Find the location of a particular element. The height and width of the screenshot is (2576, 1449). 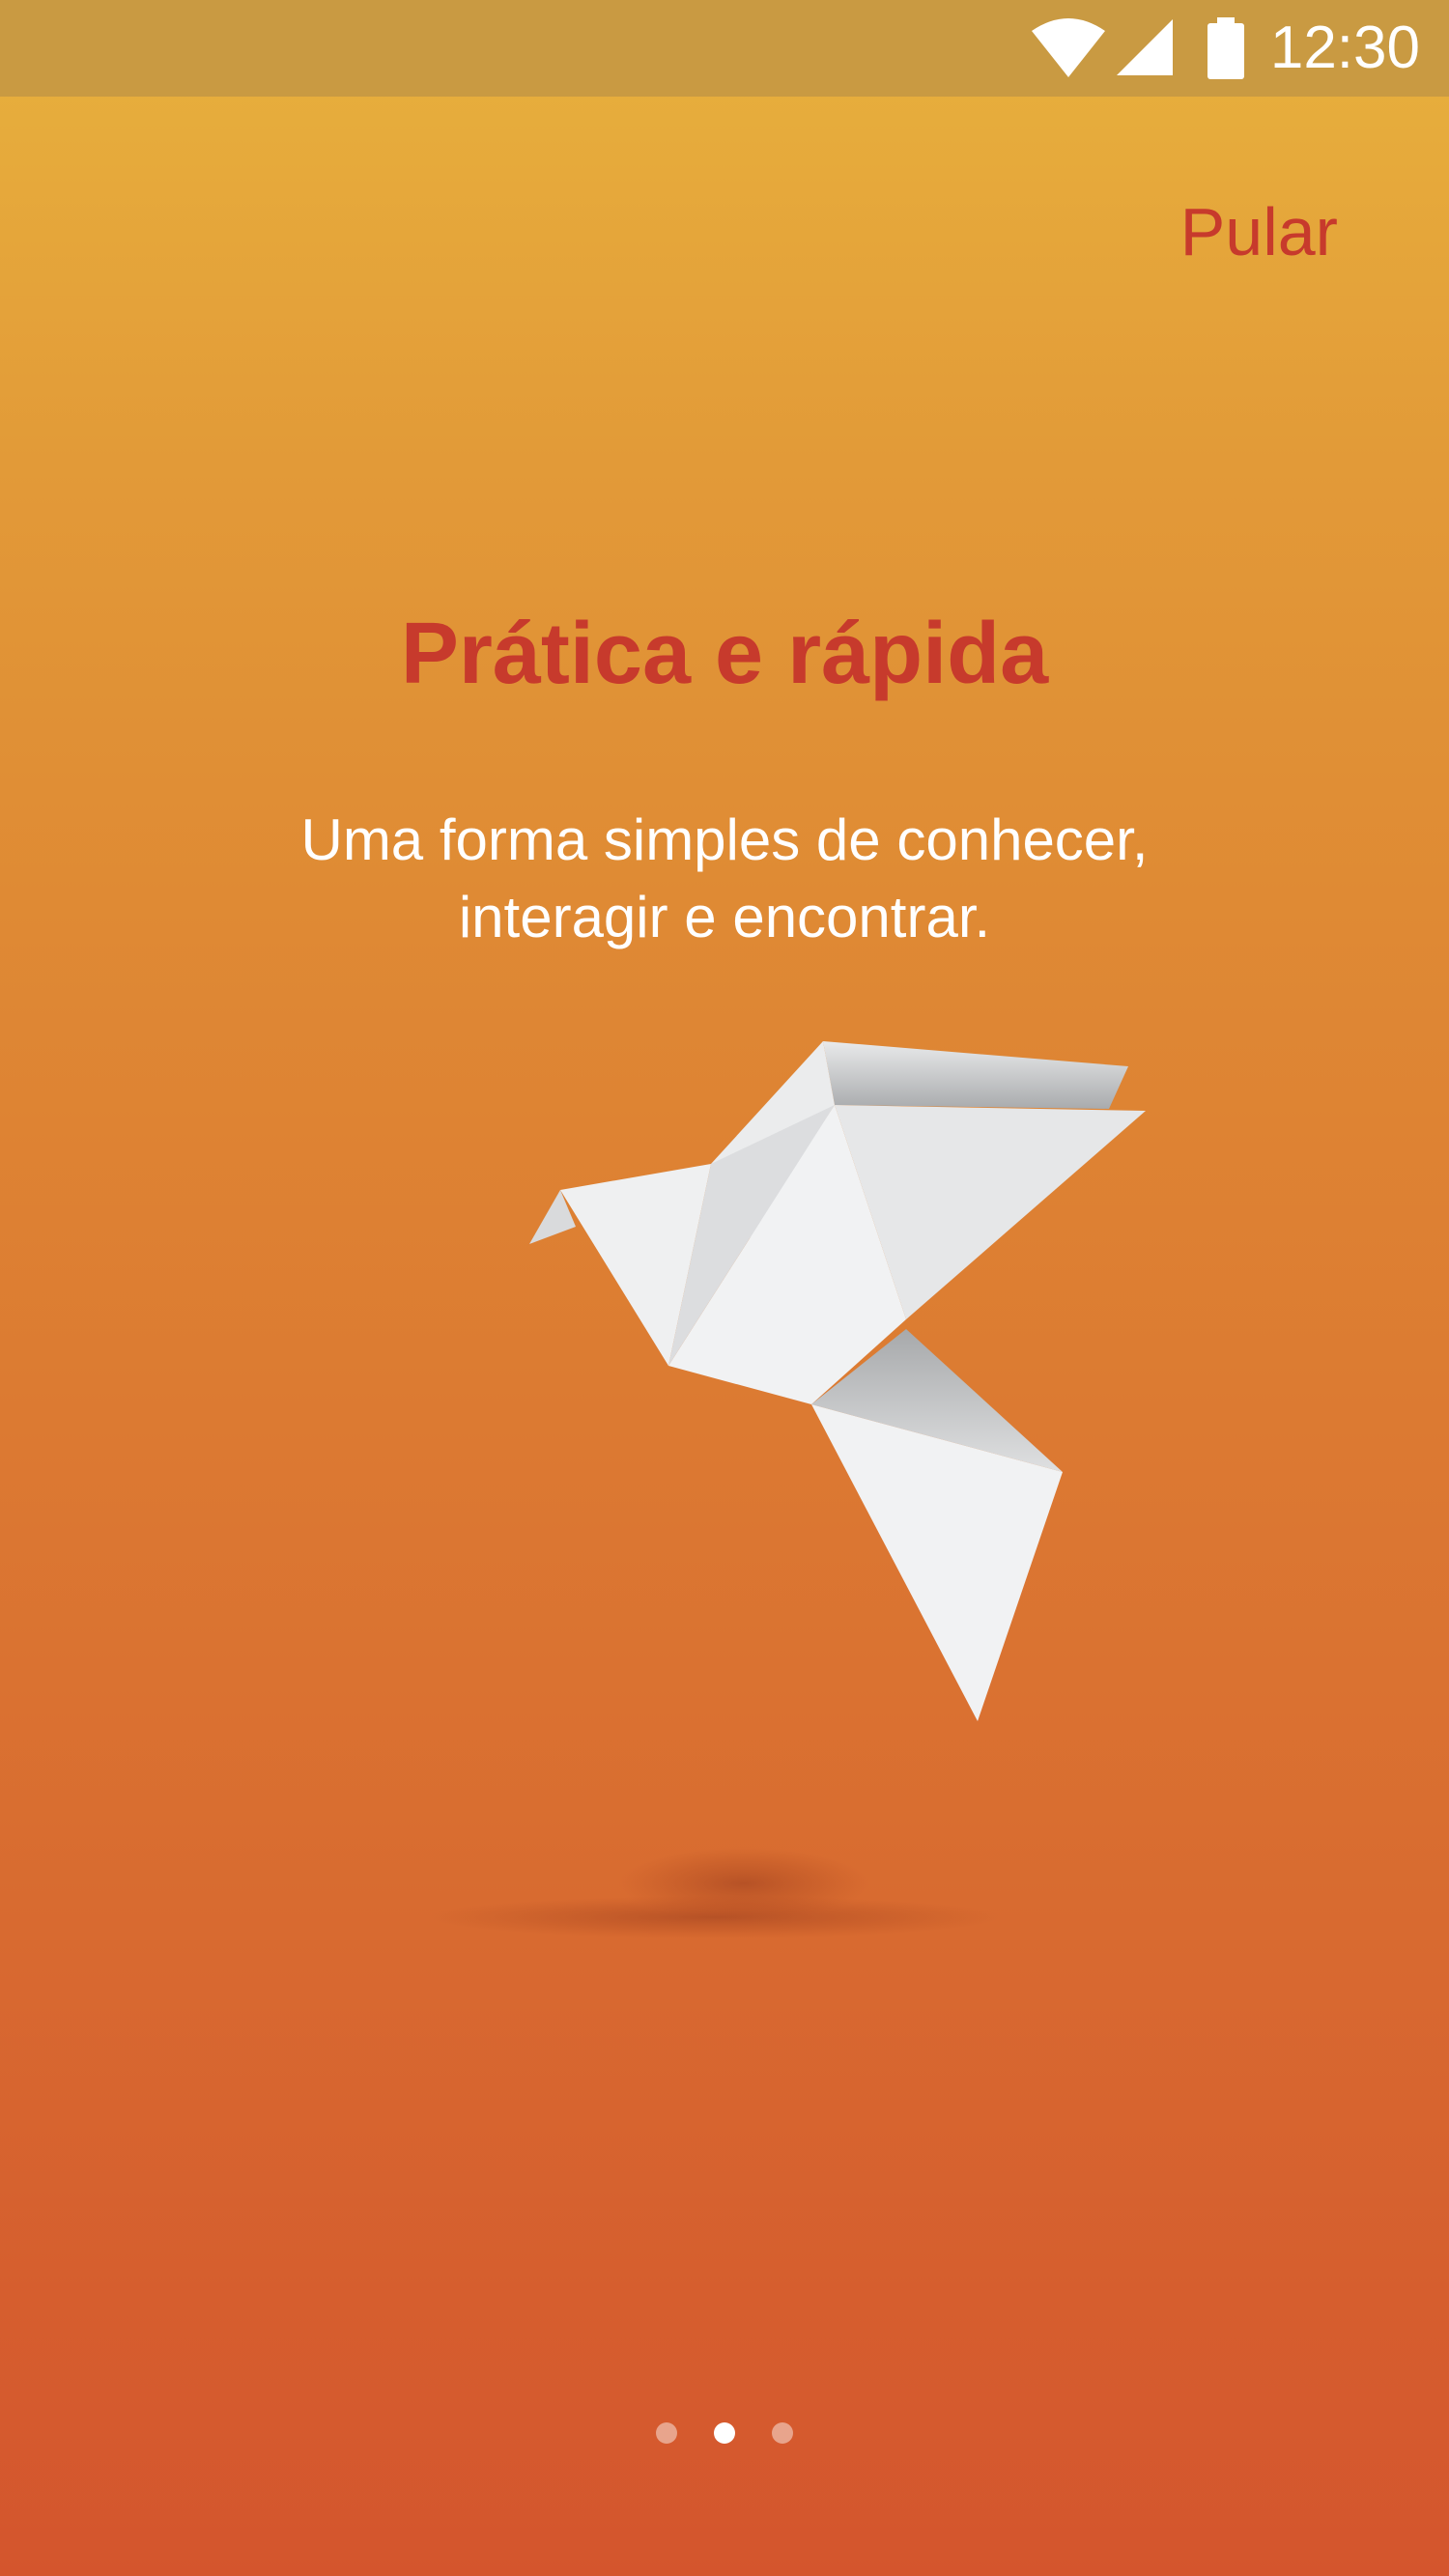

page-indicator is located at coordinates (724, 2433).